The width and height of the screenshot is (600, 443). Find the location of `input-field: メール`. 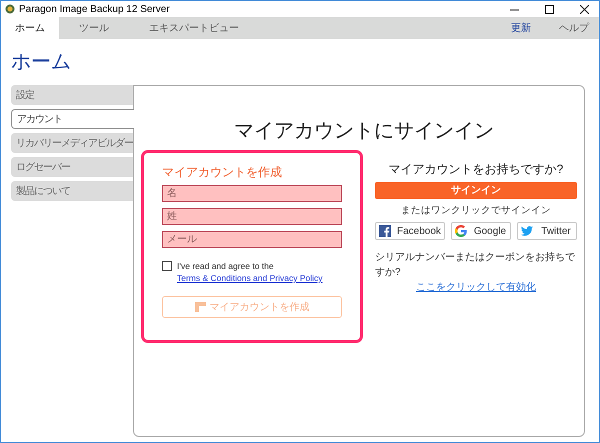

input-field: メール is located at coordinates (252, 239).